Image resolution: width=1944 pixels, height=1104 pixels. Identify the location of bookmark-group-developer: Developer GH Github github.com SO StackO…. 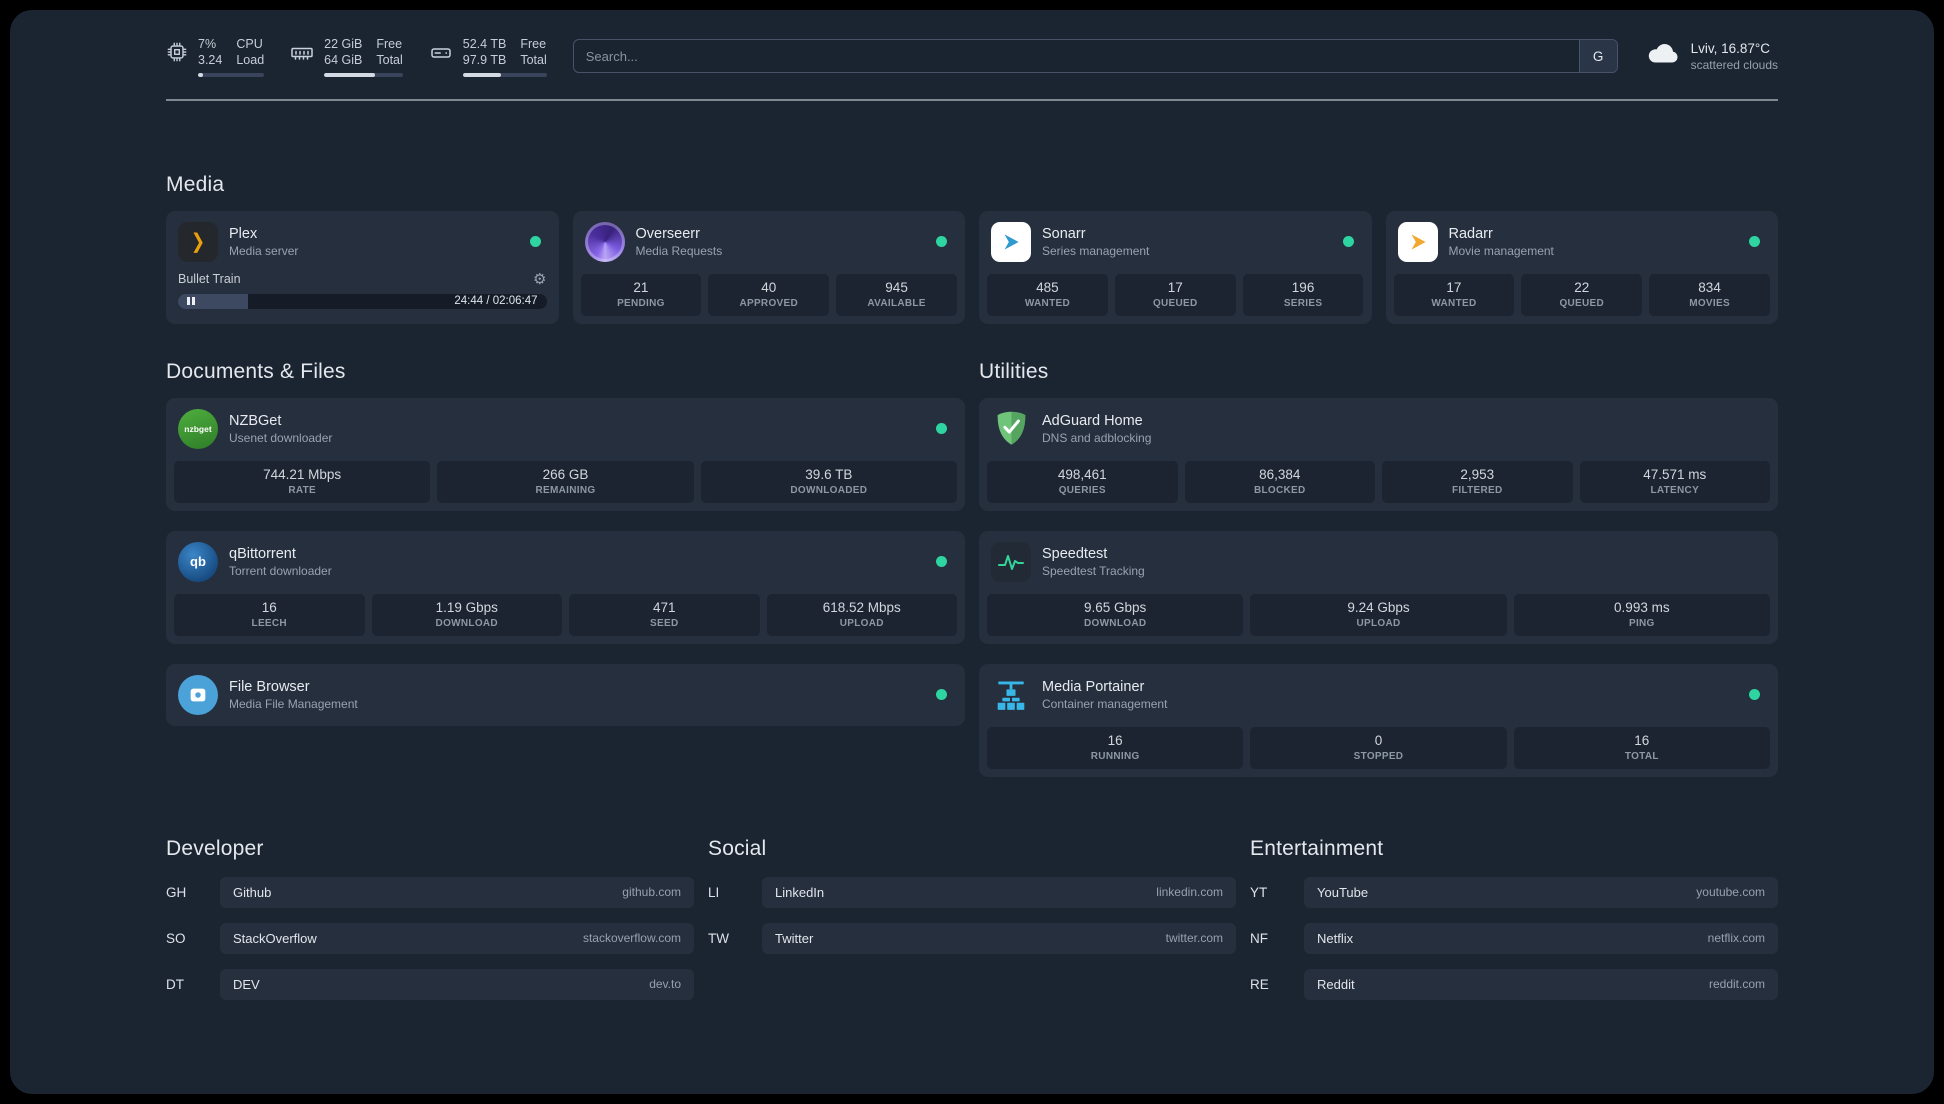
(430, 918).